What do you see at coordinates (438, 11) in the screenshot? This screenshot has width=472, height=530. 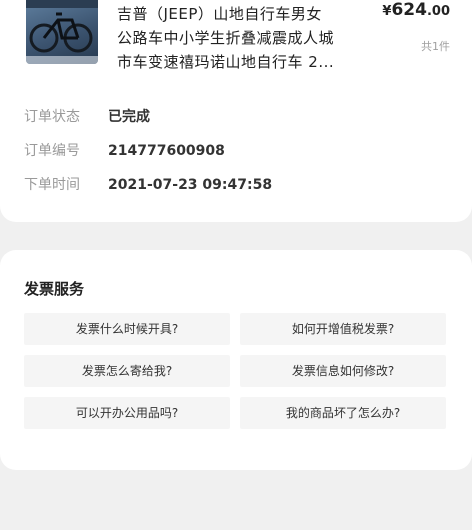 I see `price-decimal: .00` at bounding box center [438, 11].